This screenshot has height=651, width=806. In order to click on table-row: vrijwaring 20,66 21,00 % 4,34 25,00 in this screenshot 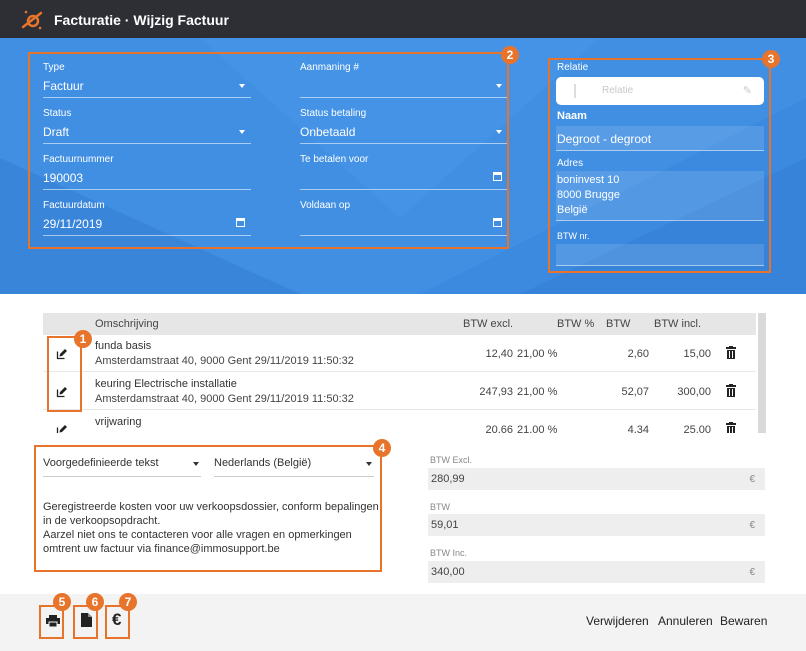, I will do `click(399, 422)`.